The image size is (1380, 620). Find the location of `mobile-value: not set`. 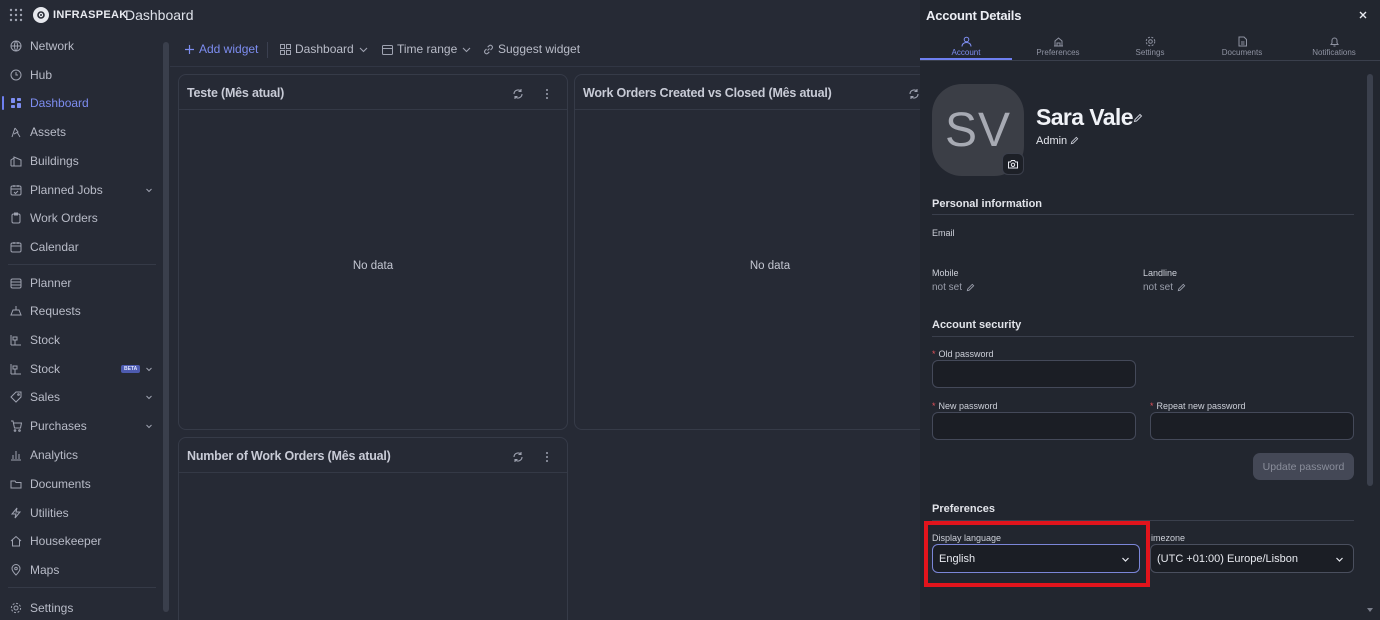

mobile-value: not set is located at coordinates (953, 287).